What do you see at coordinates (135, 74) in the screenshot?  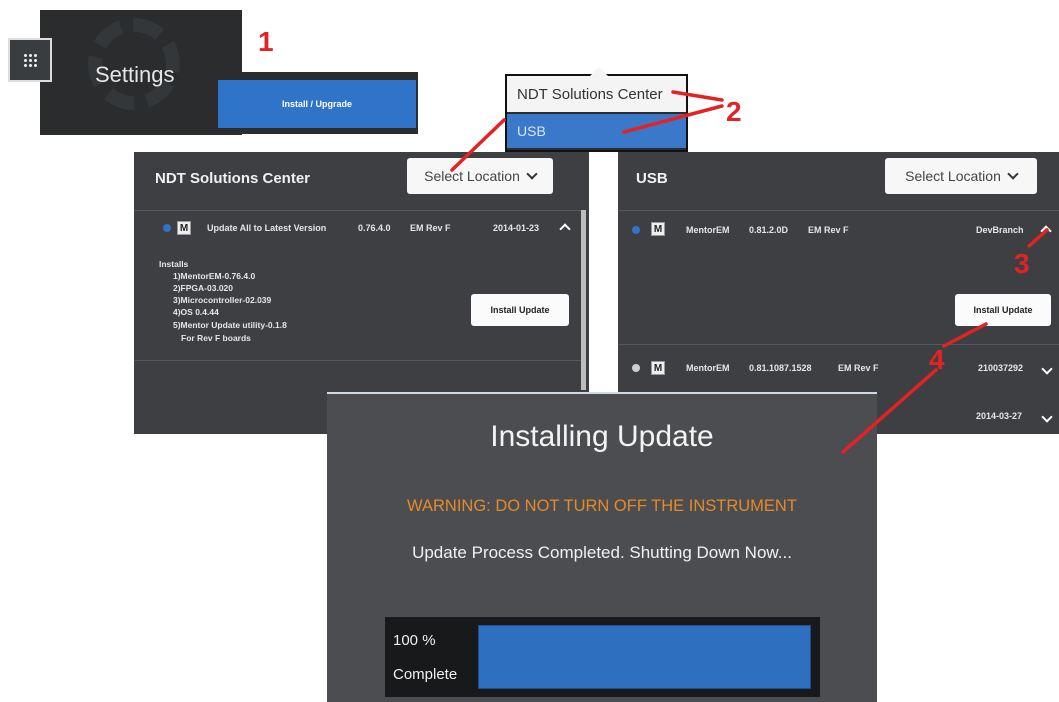 I see `settings-label: Settings` at bounding box center [135, 74].